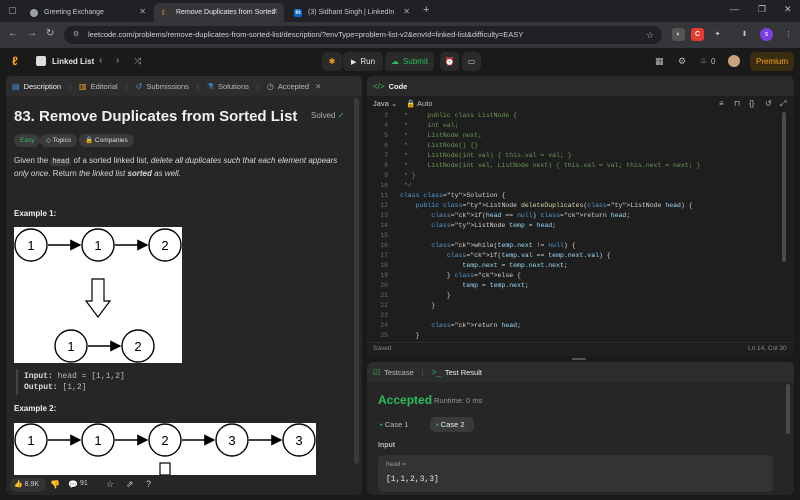  What do you see at coordinates (751, 103) in the screenshot?
I see `braces-icon: {}` at bounding box center [751, 103].